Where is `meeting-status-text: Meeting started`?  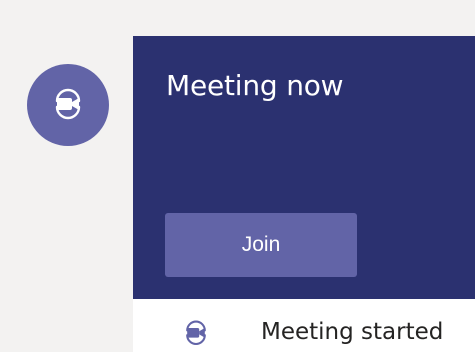 meeting-status-text: Meeting started is located at coordinates (352, 332).